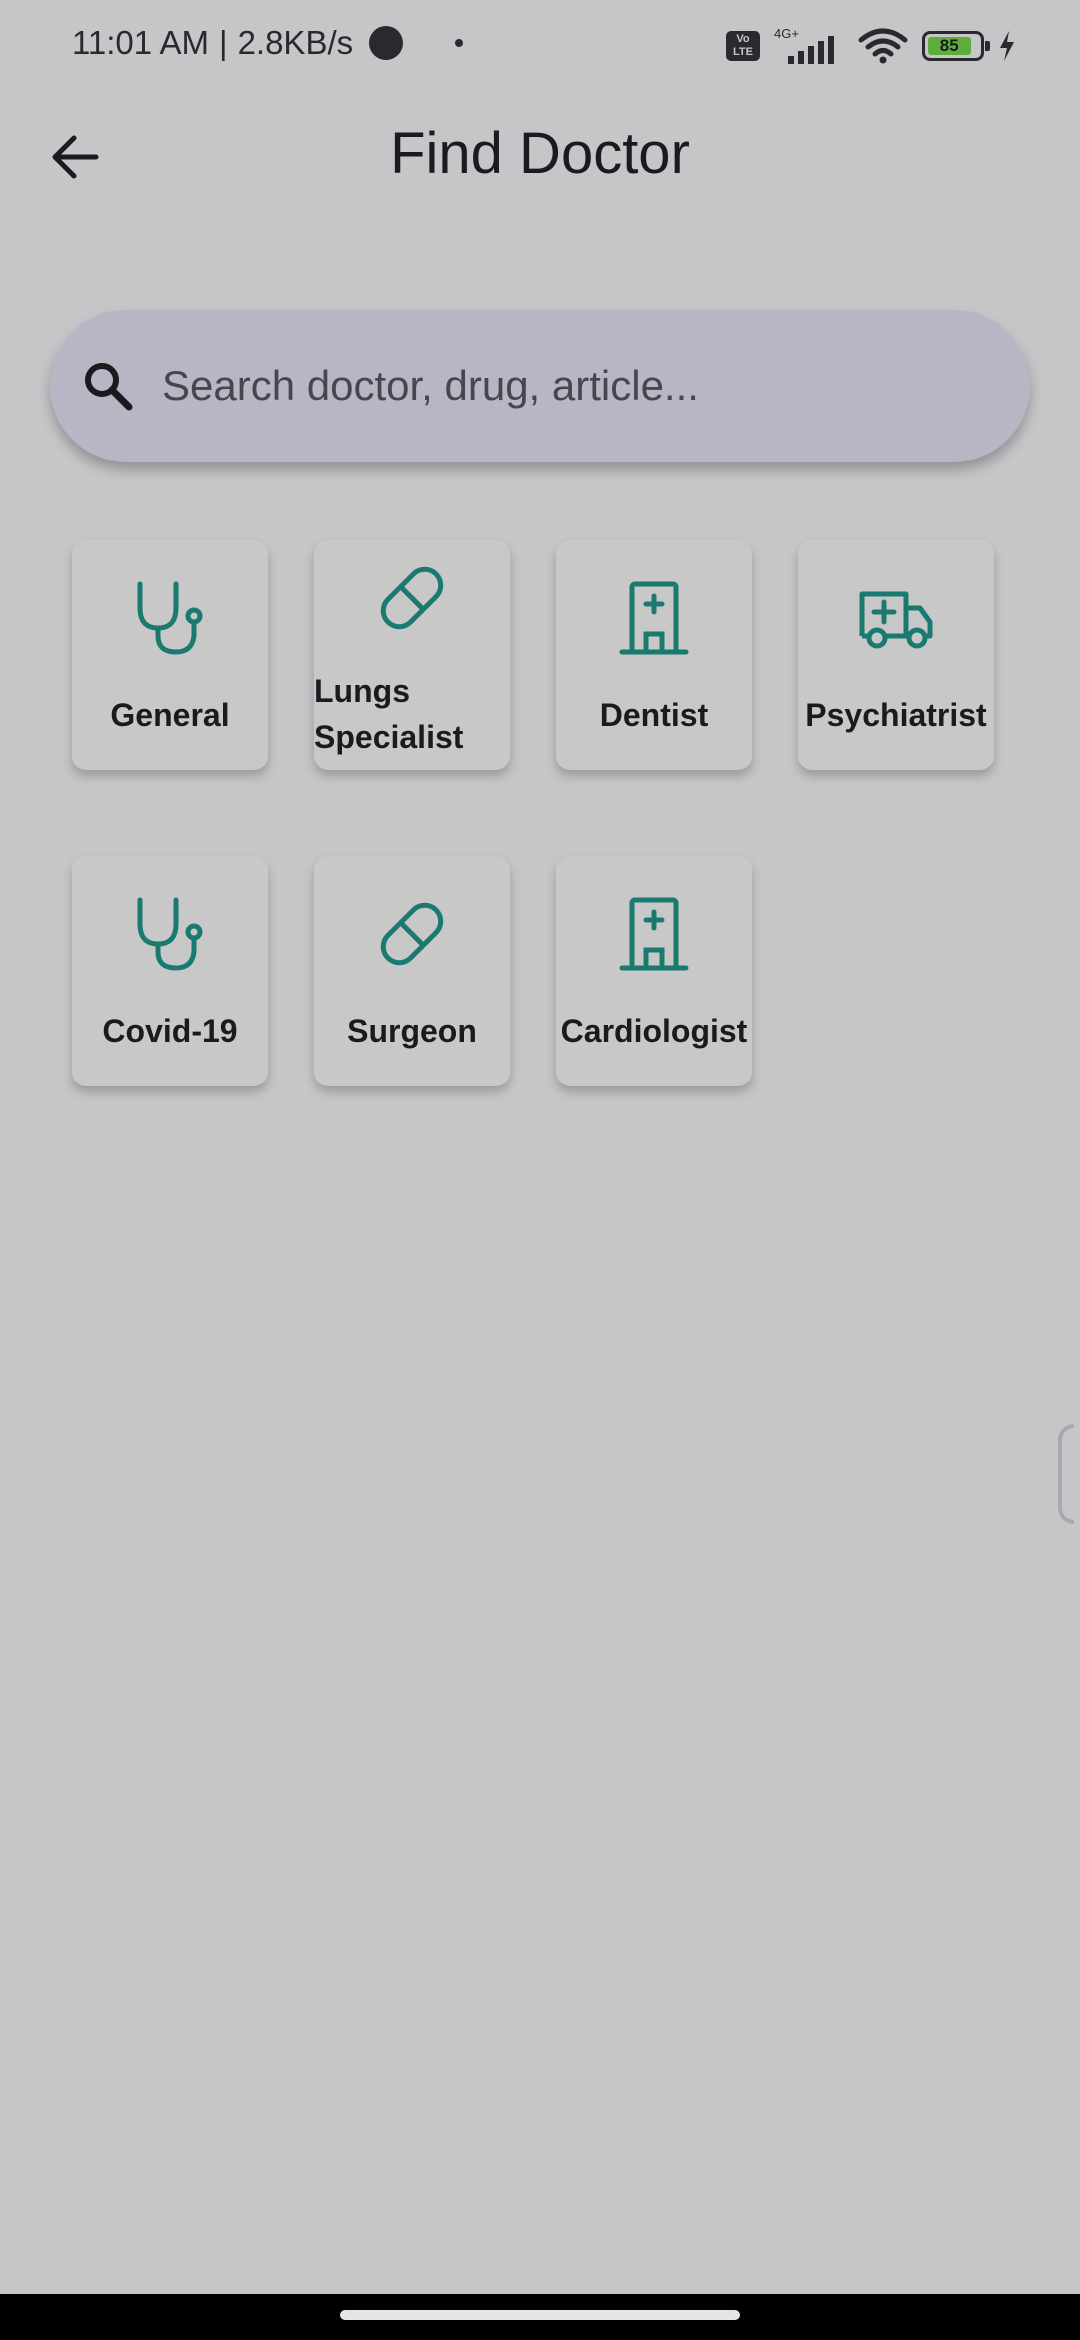 This screenshot has height=2340, width=1080. I want to click on search-bar, so click(540, 386).